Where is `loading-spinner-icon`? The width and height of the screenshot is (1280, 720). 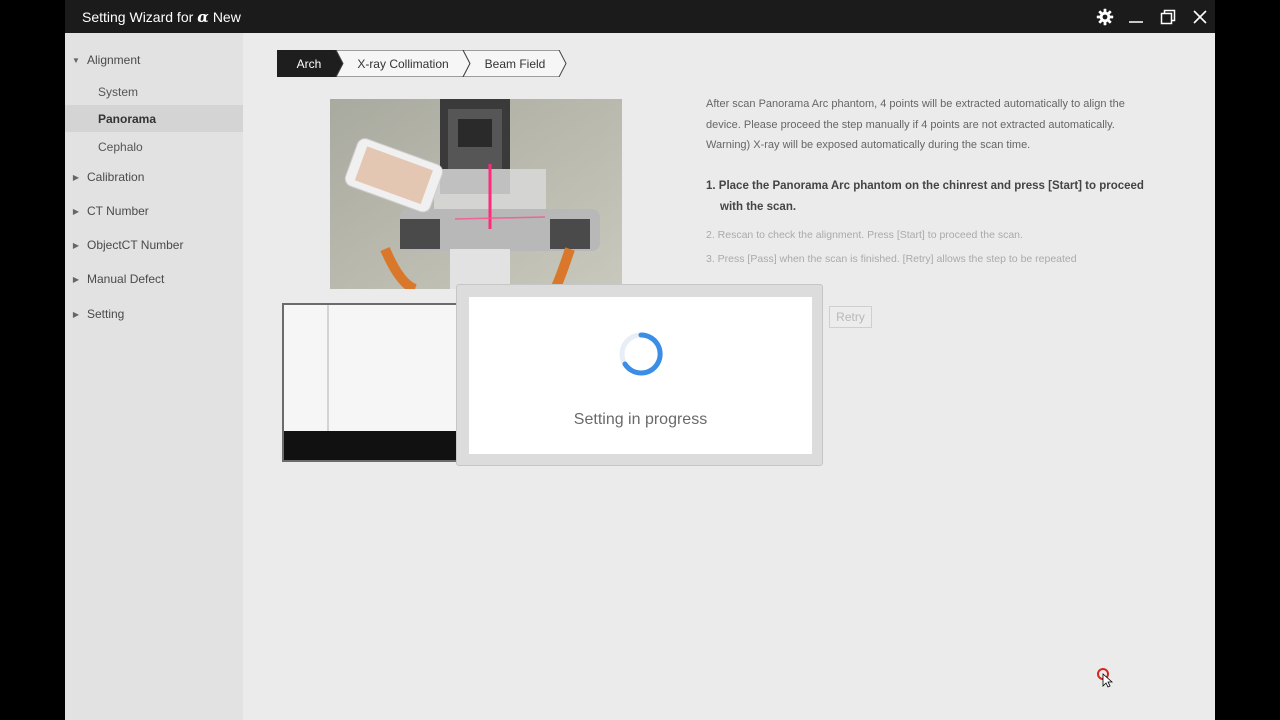
loading-spinner-icon is located at coordinates (641, 354).